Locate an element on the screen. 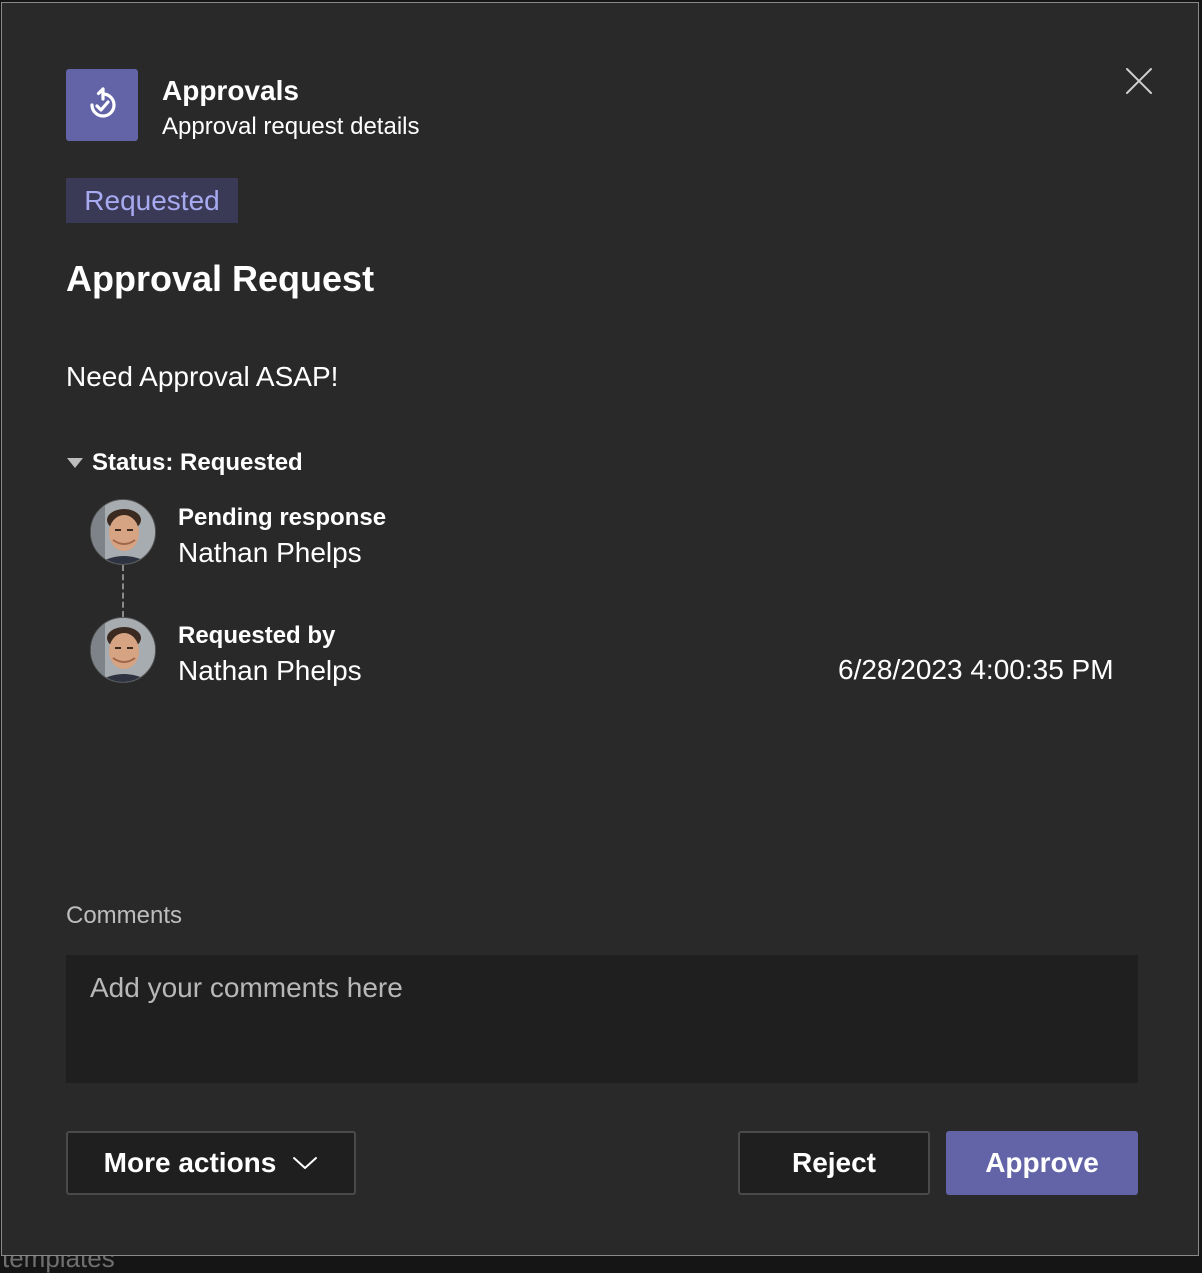 The image size is (1202, 1273). close-icon is located at coordinates (1139, 81).